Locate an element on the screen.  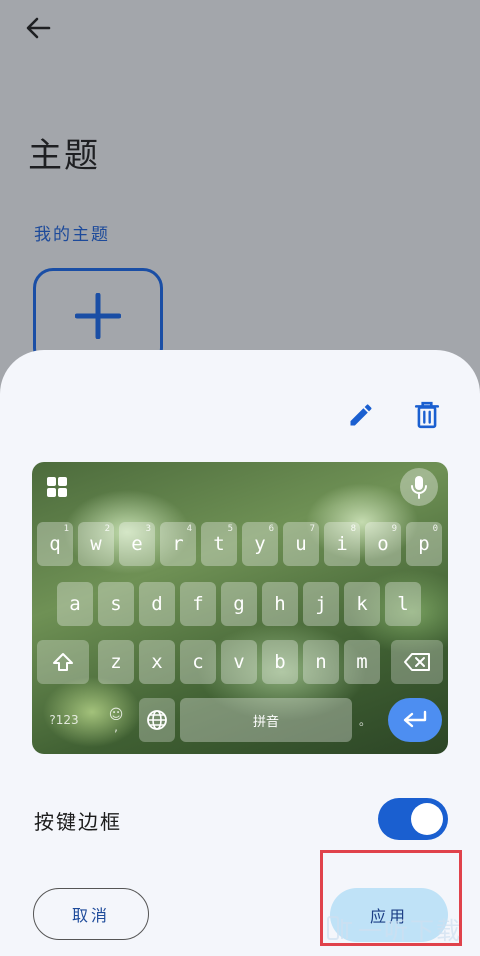
microphone-icon is located at coordinates (419, 487).